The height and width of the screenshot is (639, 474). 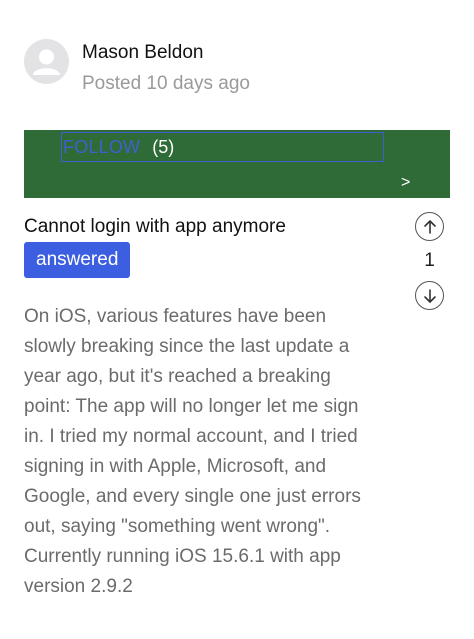 What do you see at coordinates (405, 183) in the screenshot?
I see `chevron-right-icon: >` at bounding box center [405, 183].